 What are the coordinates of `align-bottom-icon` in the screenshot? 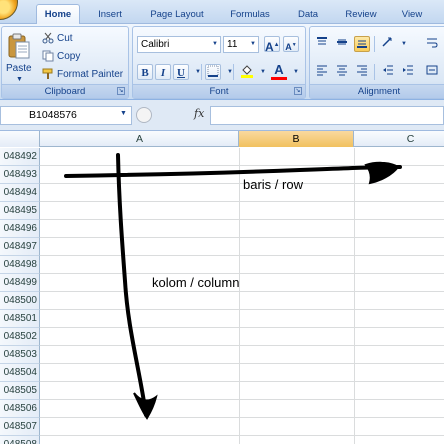 It's located at (362, 44).